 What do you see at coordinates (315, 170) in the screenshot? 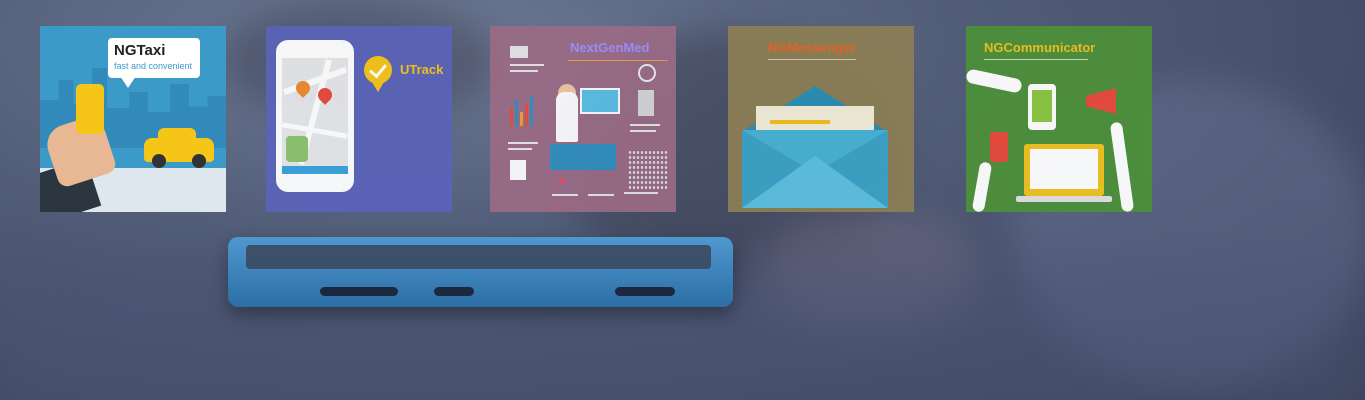
I see `app-toolbar` at bounding box center [315, 170].